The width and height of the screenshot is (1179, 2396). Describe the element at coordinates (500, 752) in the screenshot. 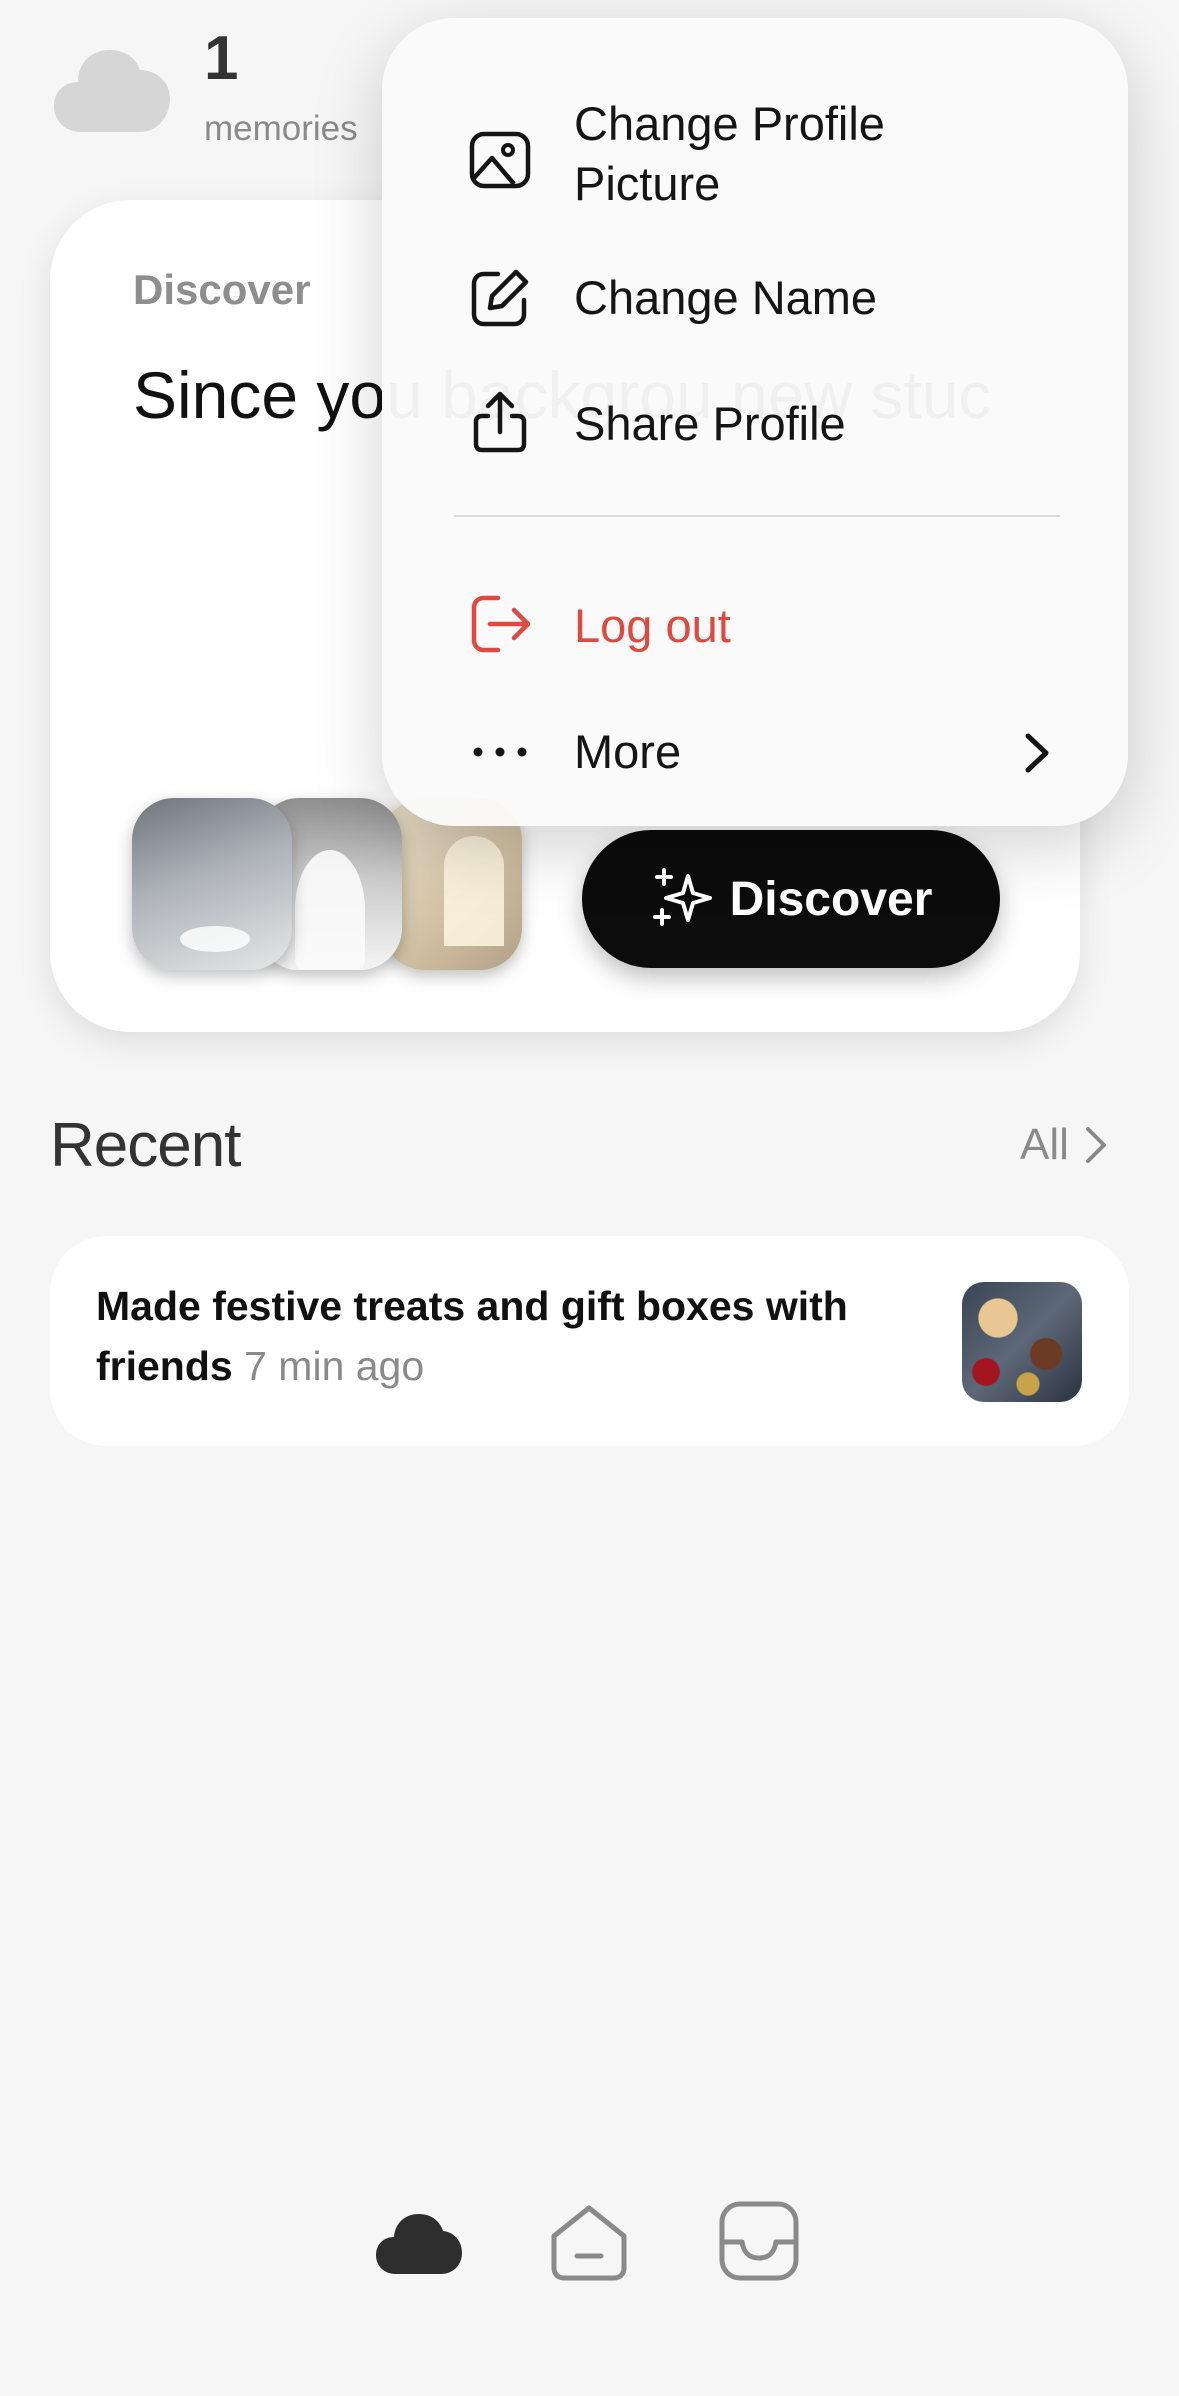

I see `more-dots-icon` at that location.